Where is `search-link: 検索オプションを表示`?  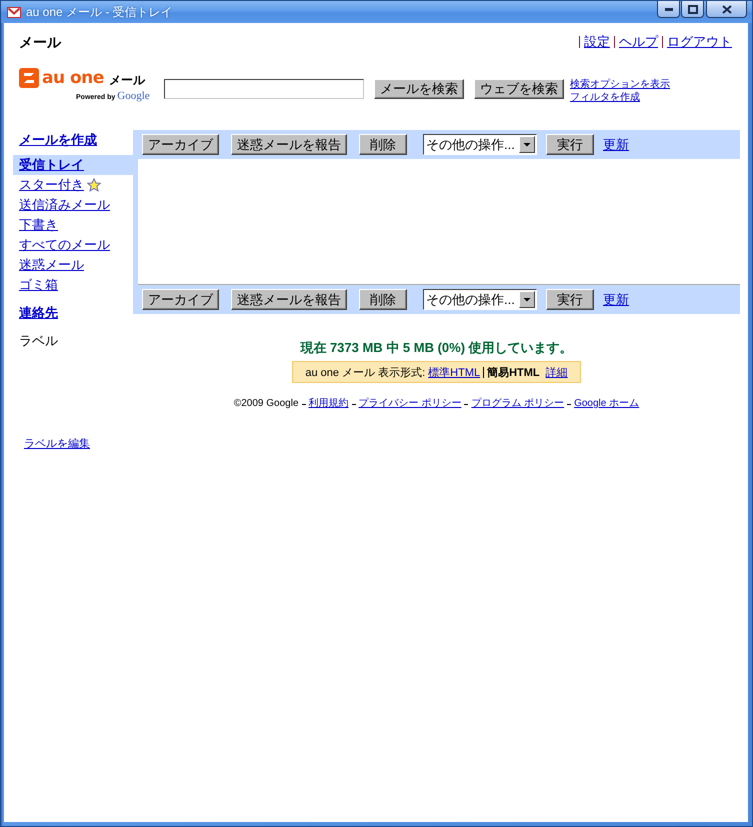 search-link: 検索オプションを表示 is located at coordinates (620, 84).